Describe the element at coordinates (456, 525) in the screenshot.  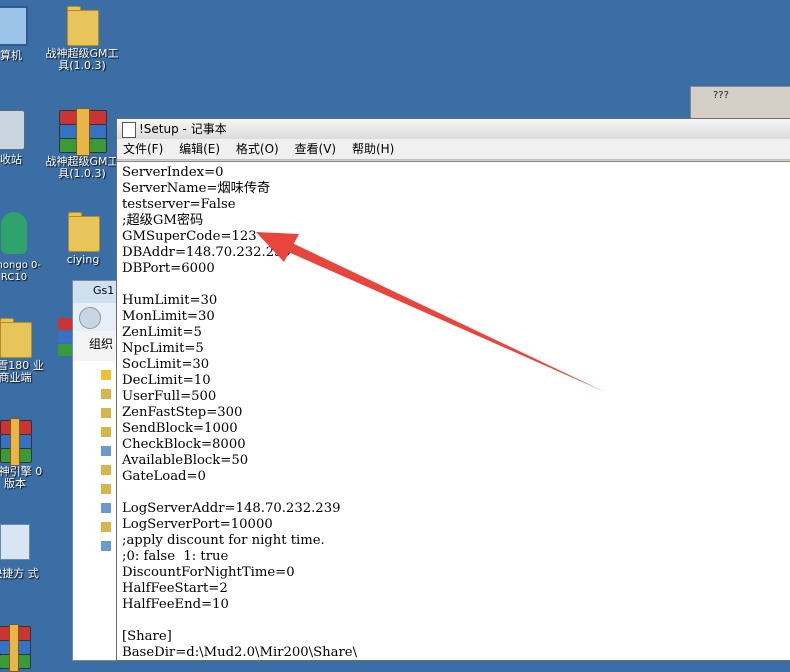
I see `text-line: LogServerPort=10000` at that location.